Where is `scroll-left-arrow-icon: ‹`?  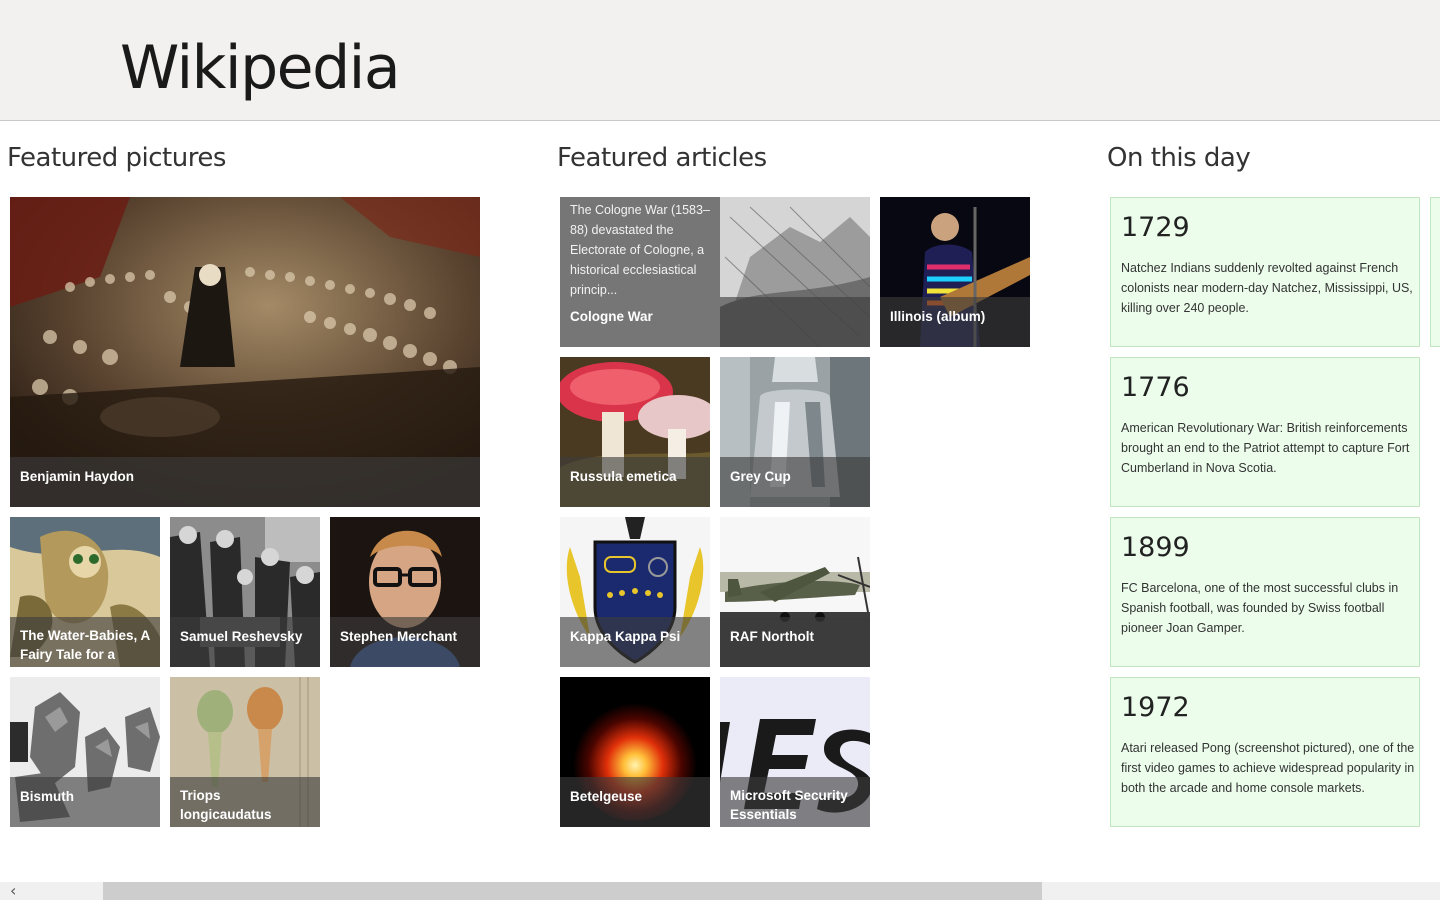 scroll-left-arrow-icon: ‹ is located at coordinates (21, 891).